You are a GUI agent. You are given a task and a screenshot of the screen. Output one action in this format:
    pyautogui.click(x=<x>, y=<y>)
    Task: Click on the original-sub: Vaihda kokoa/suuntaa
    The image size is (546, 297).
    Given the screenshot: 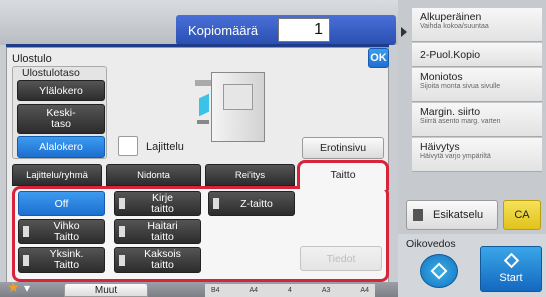 What is the action you would take?
    pyautogui.click(x=454, y=26)
    